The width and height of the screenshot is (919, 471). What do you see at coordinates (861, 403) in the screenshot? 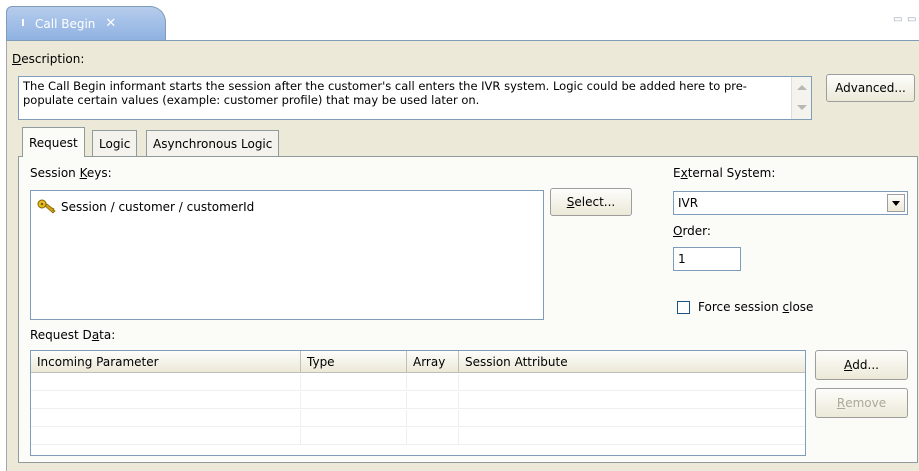
I see `remove-button: Remove` at bounding box center [861, 403].